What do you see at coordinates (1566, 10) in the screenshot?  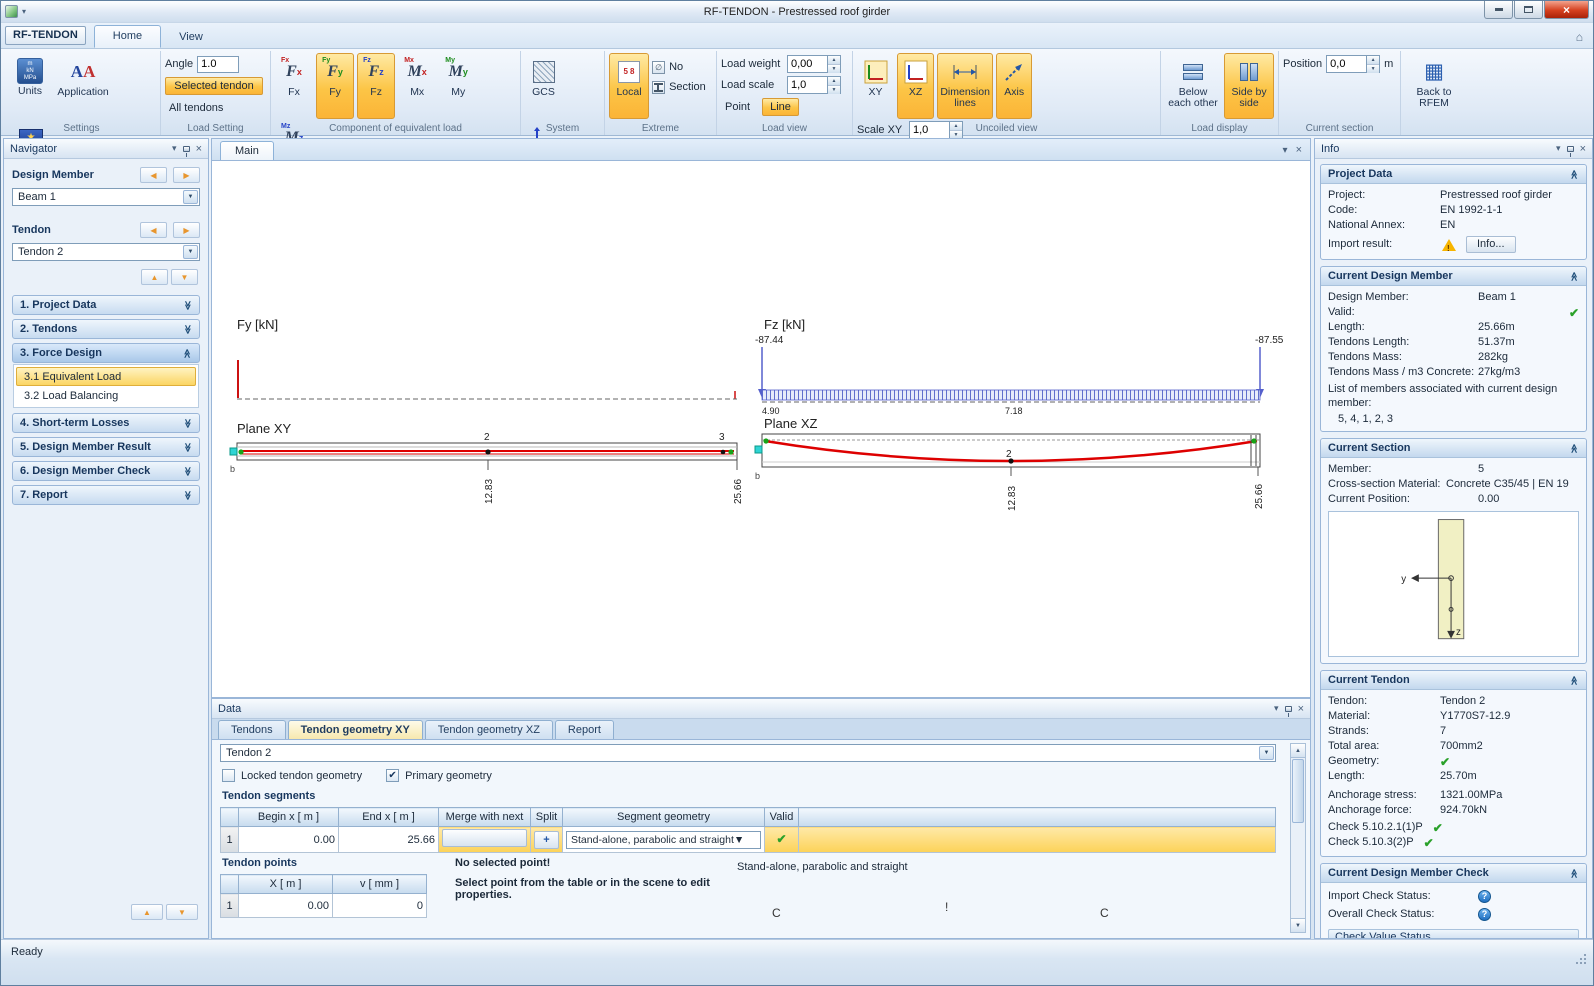 I see `close-button: ×` at bounding box center [1566, 10].